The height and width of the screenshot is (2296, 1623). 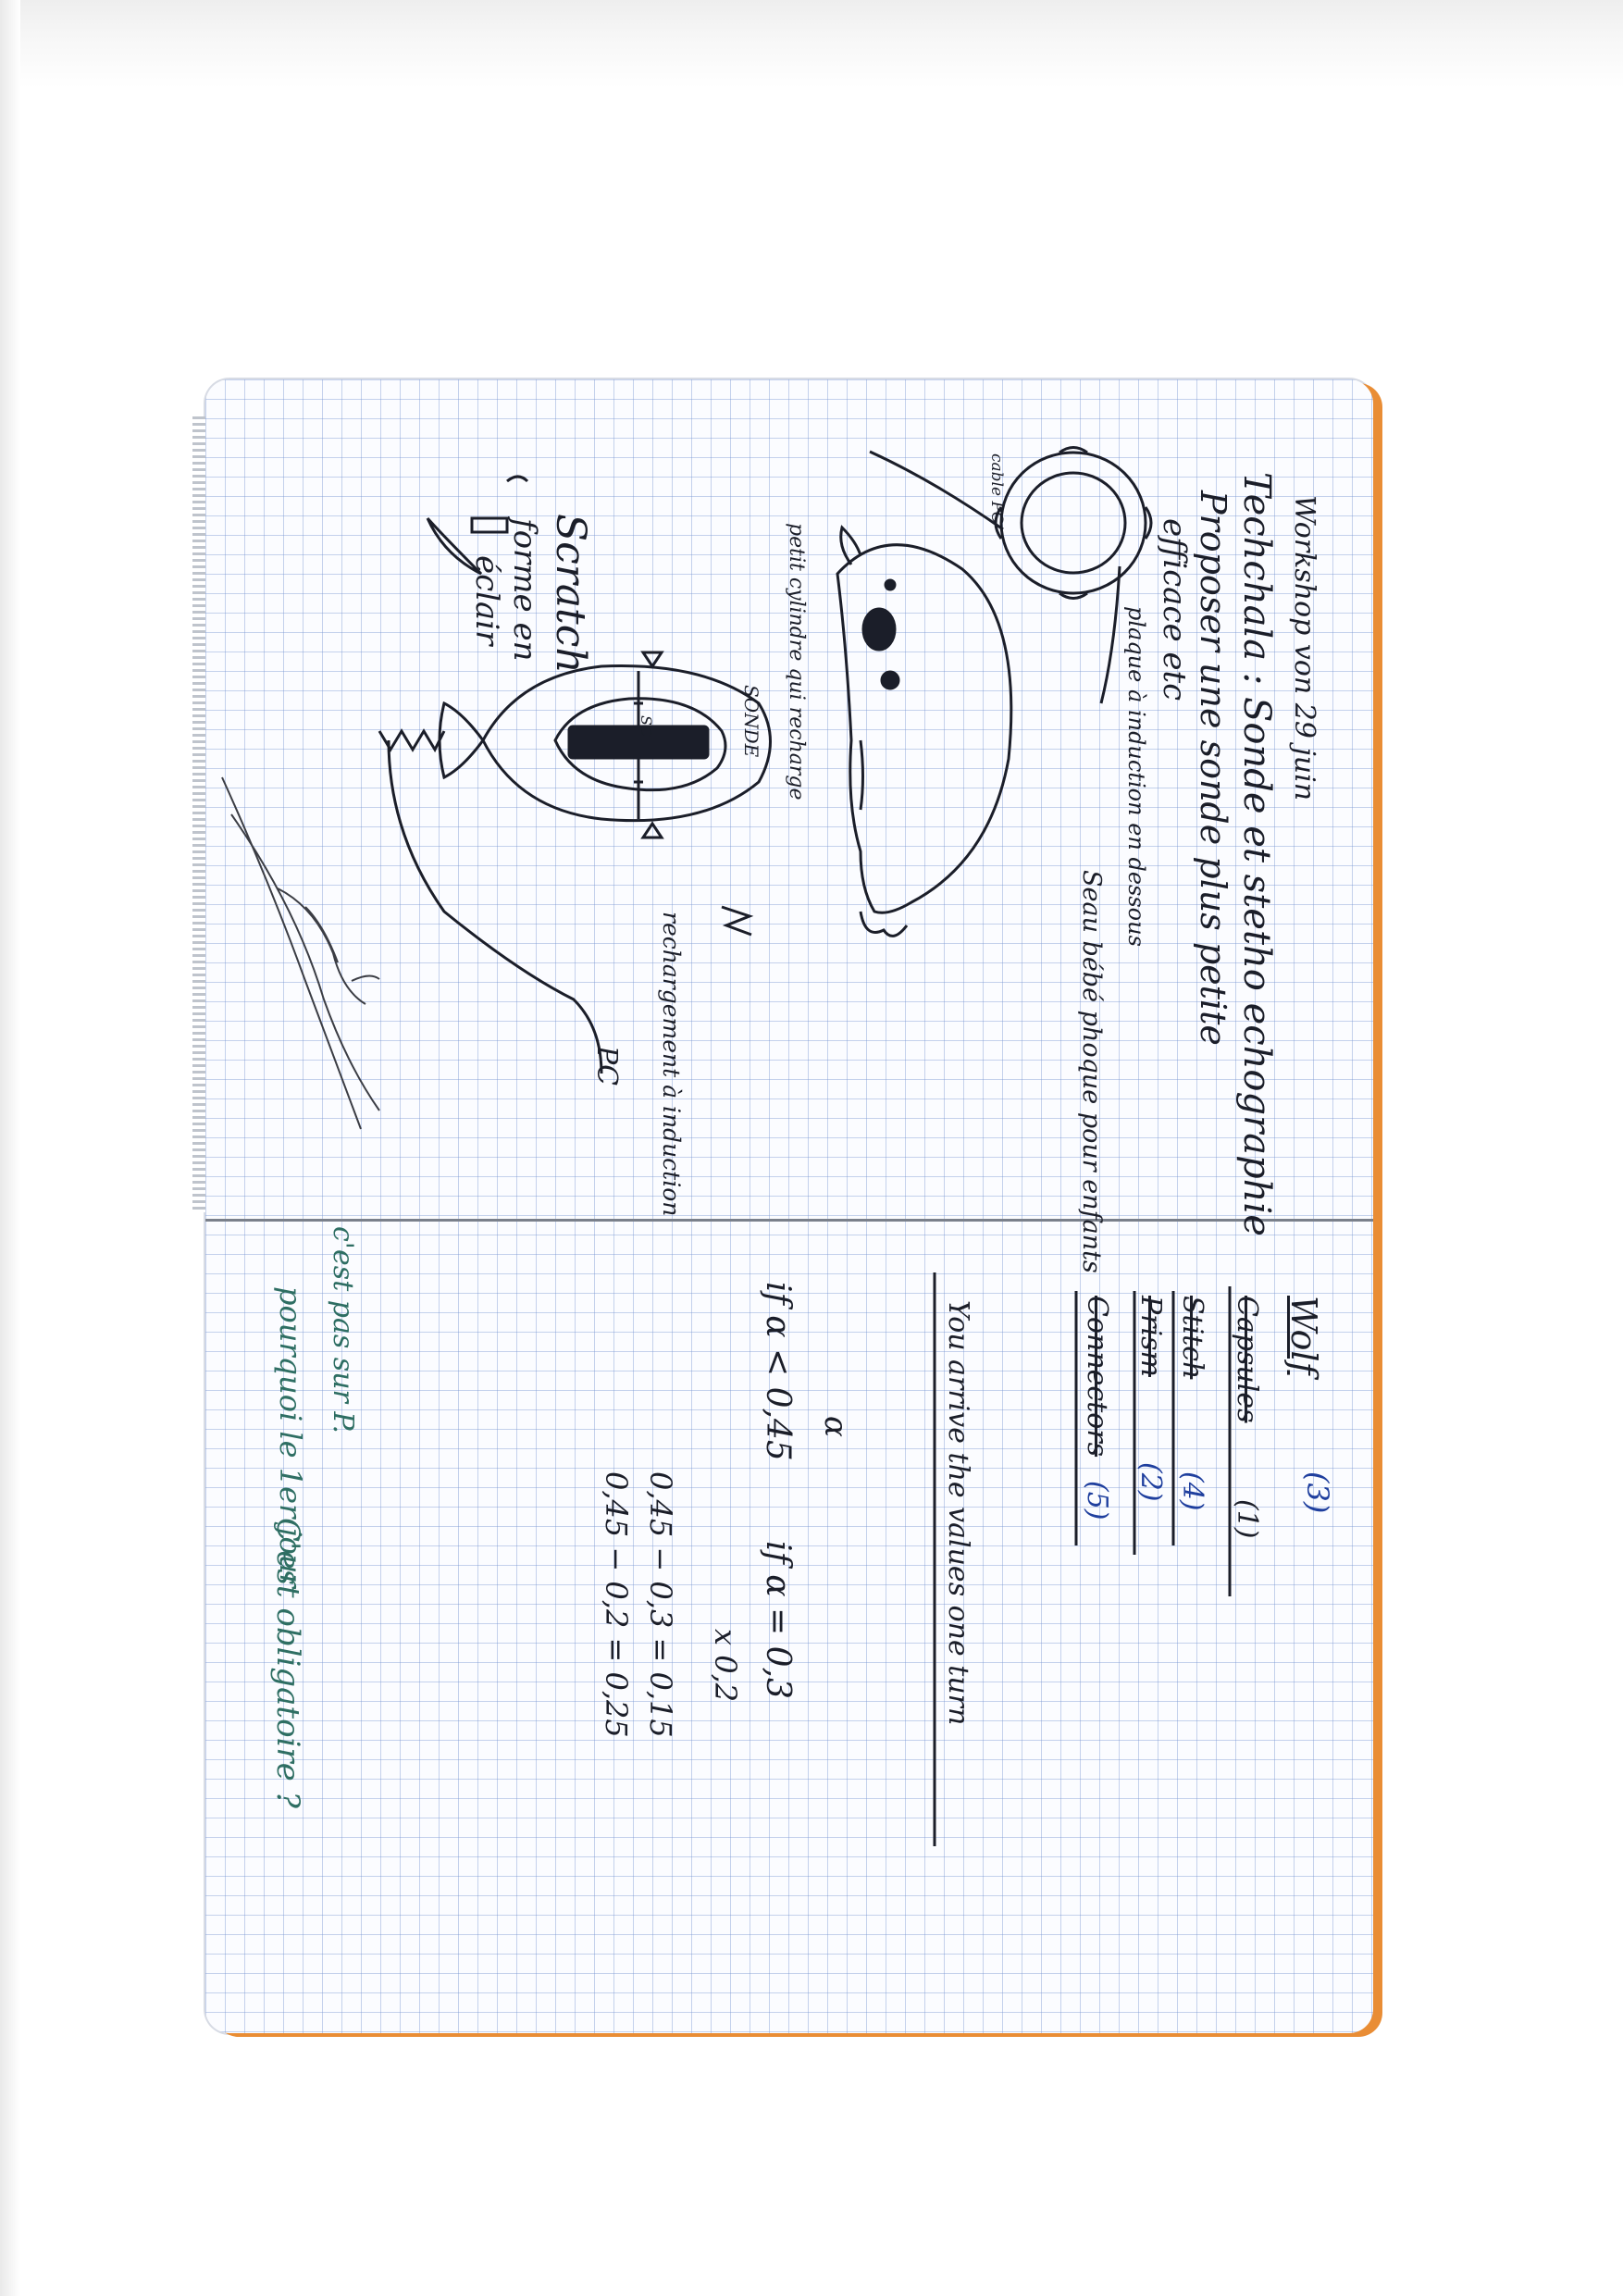 I want to click on cable-label: cable PC, so click(x=996, y=489).